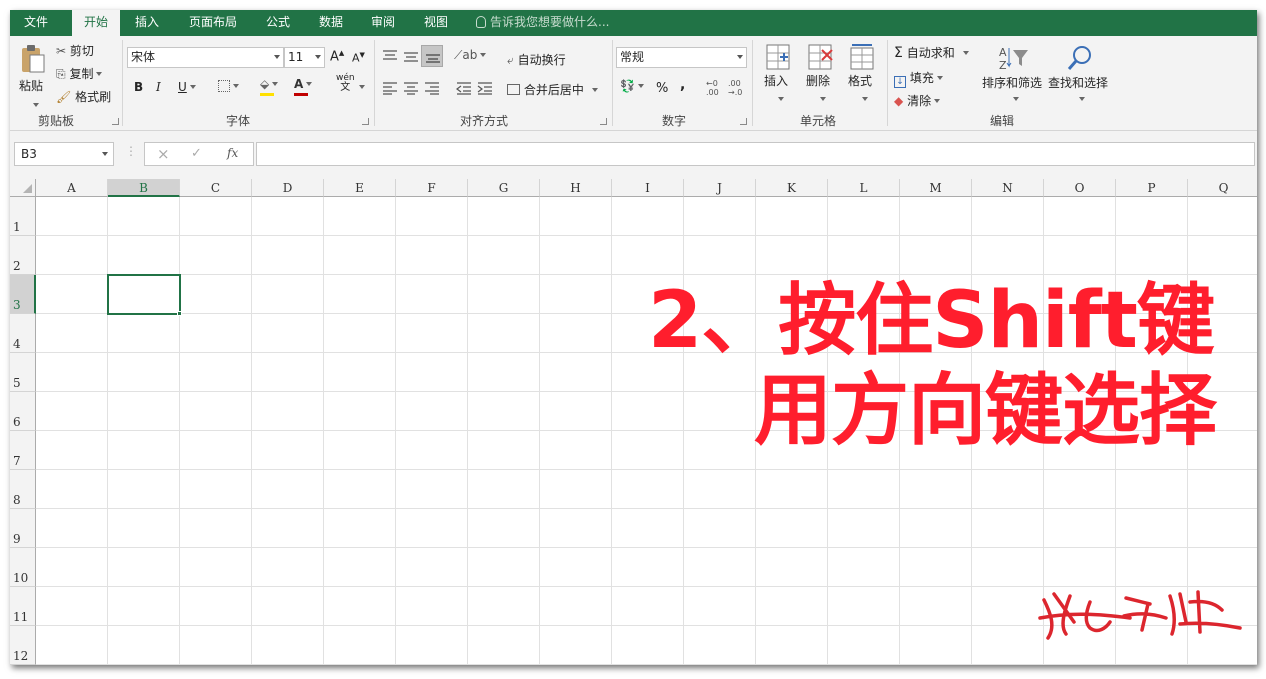 This screenshot has width=1266, height=679. What do you see at coordinates (712, 88) in the screenshot?
I see `increase-decimal-button: ←0.00` at bounding box center [712, 88].